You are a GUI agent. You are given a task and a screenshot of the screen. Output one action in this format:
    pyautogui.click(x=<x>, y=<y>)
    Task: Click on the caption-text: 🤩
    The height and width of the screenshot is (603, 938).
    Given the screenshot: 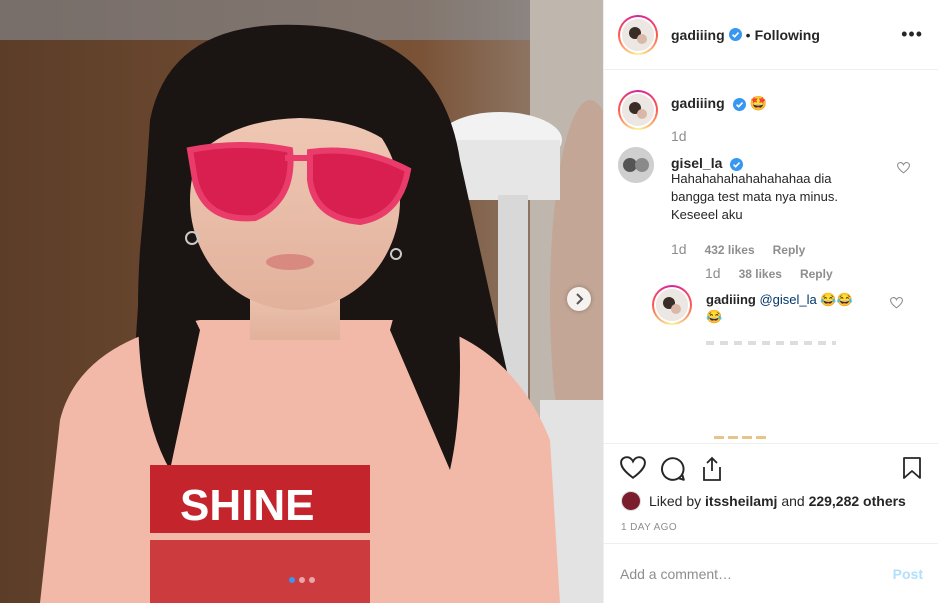 What is the action you would take?
    pyautogui.click(x=758, y=103)
    